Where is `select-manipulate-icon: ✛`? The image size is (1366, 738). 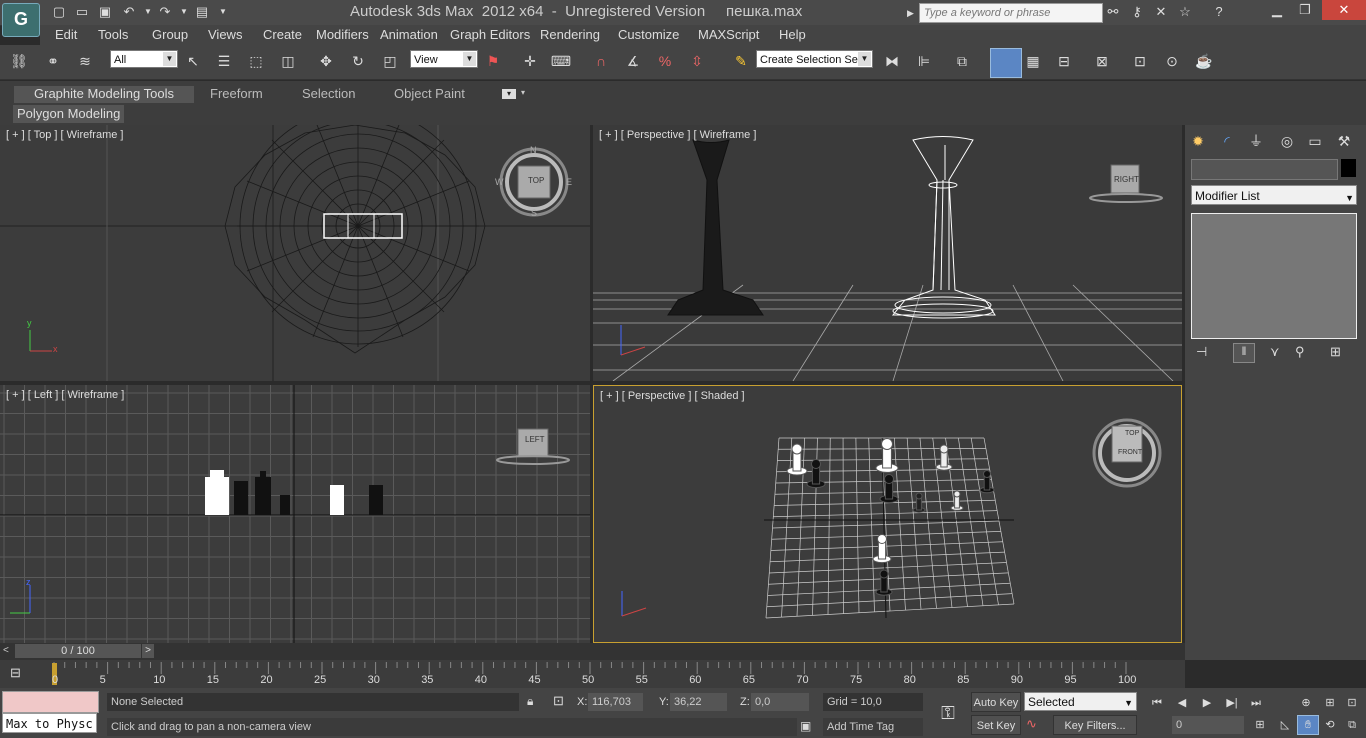
select-manipulate-icon: ✛ is located at coordinates (530, 61).